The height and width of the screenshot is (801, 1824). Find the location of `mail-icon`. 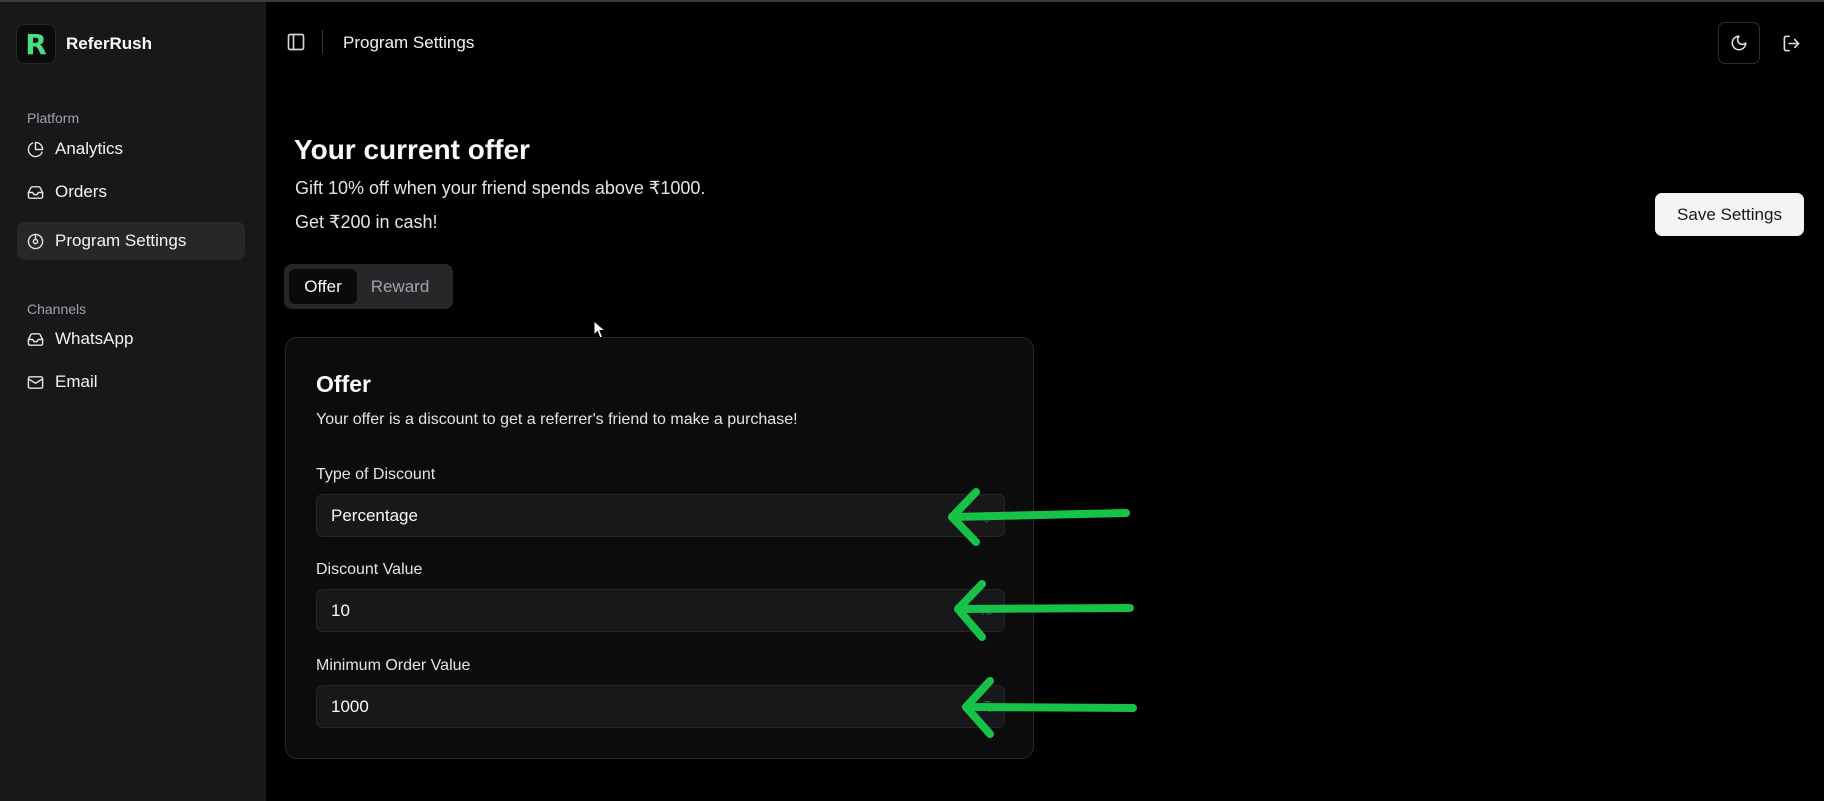

mail-icon is located at coordinates (35, 382).